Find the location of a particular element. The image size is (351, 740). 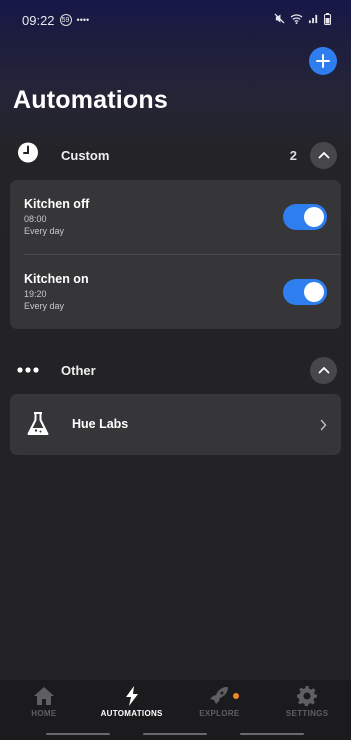

automation-name: Kitchen on is located at coordinates (56, 279).